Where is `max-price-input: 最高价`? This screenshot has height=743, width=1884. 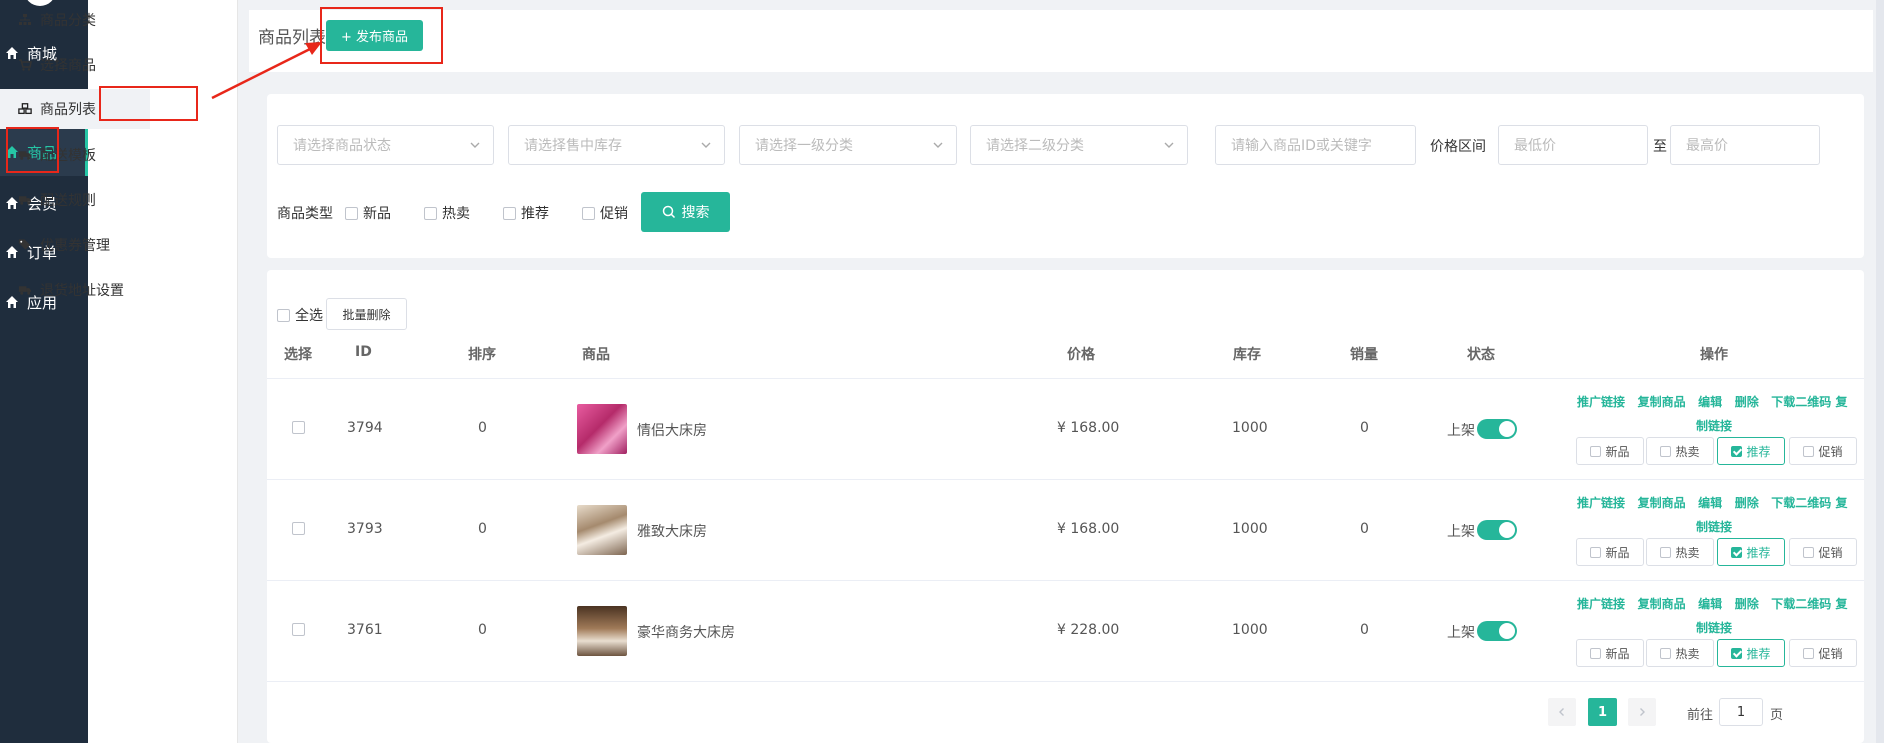 max-price-input: 最高价 is located at coordinates (1745, 145).